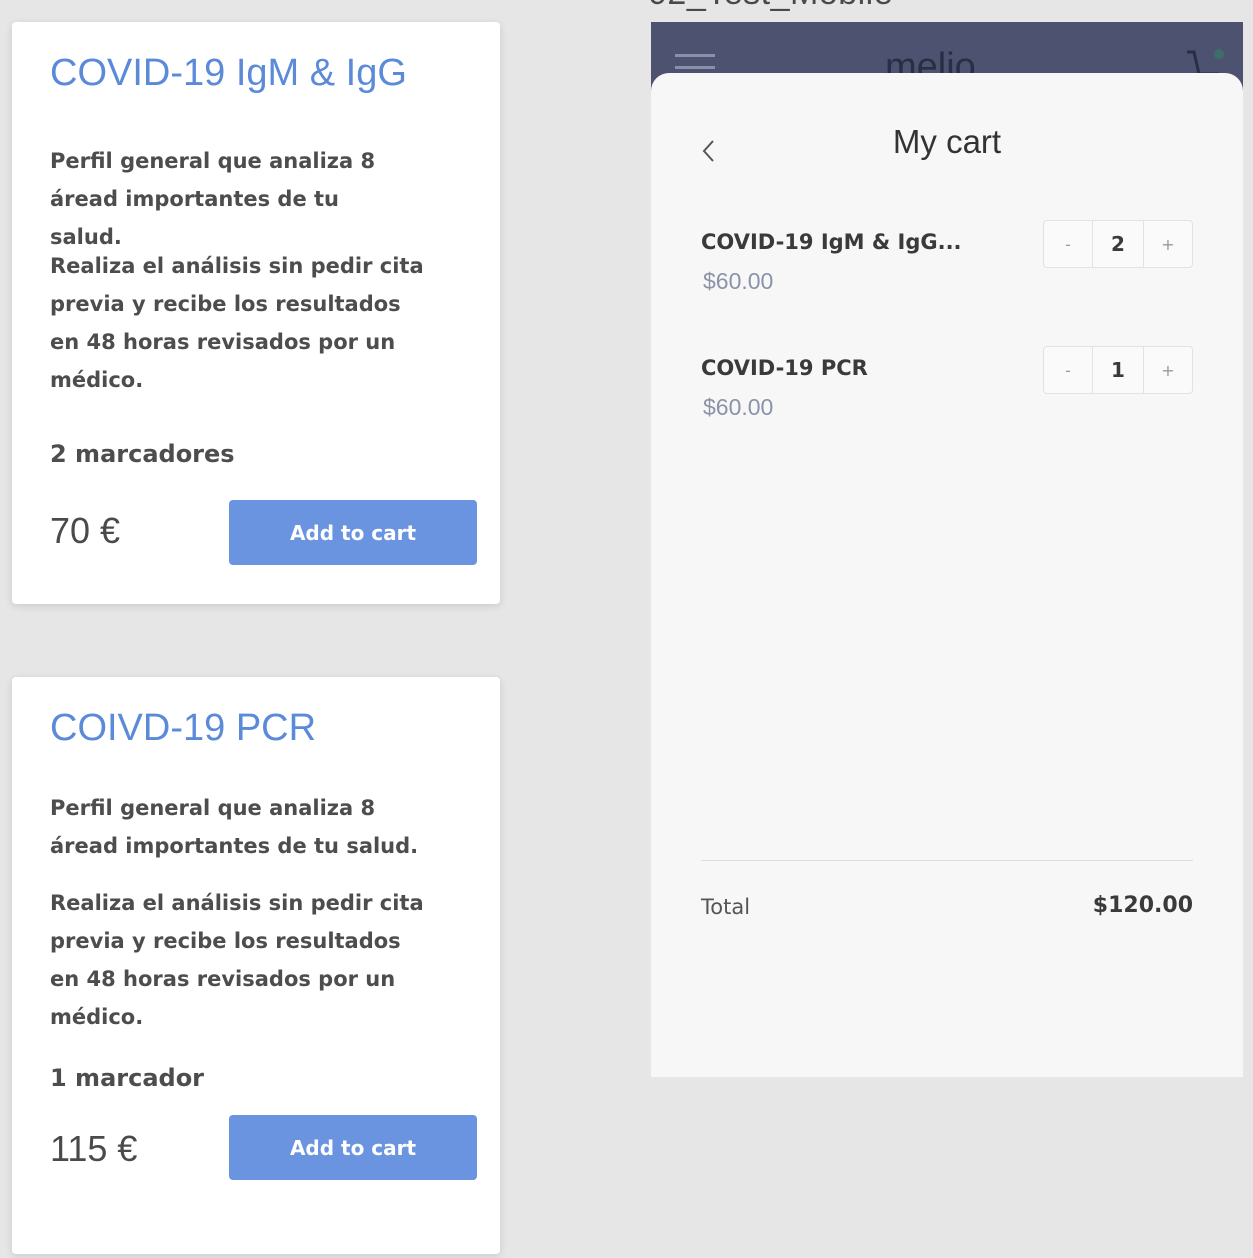 The height and width of the screenshot is (1258, 1253). What do you see at coordinates (85, 530) in the screenshot?
I see `product-price: 70 €` at bounding box center [85, 530].